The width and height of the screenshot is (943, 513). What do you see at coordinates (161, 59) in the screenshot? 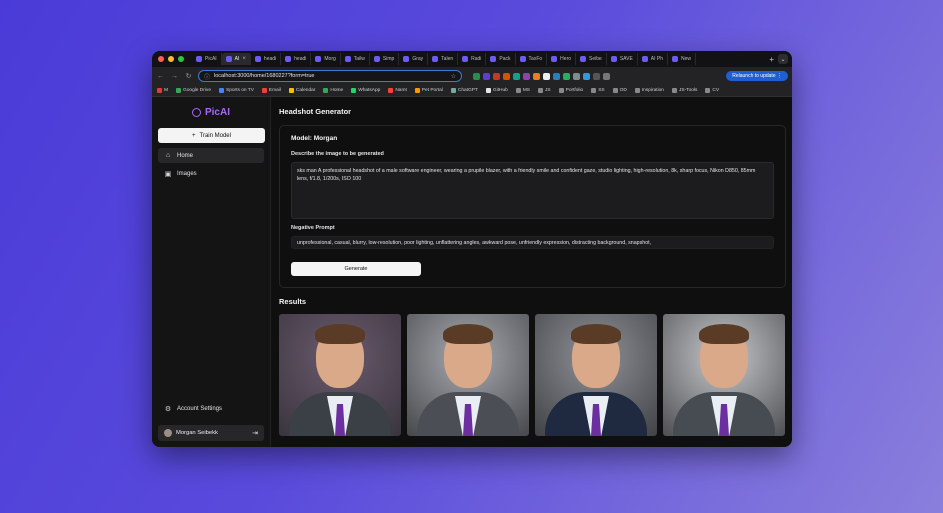
I see `close-window-button` at bounding box center [161, 59].